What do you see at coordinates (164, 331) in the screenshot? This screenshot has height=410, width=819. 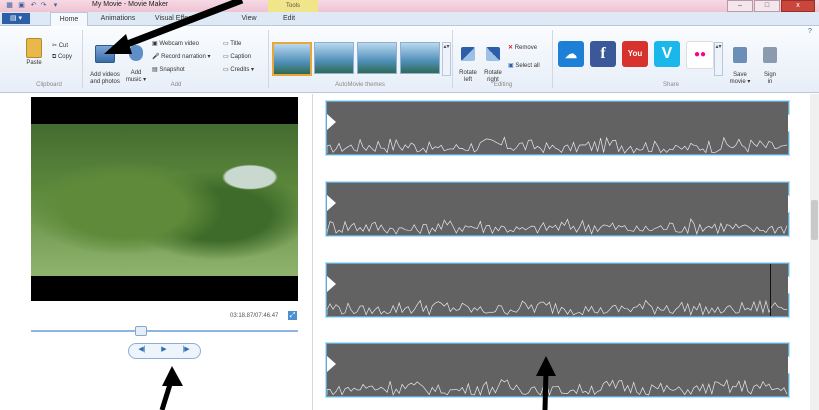 I see `seek-bar` at bounding box center [164, 331].